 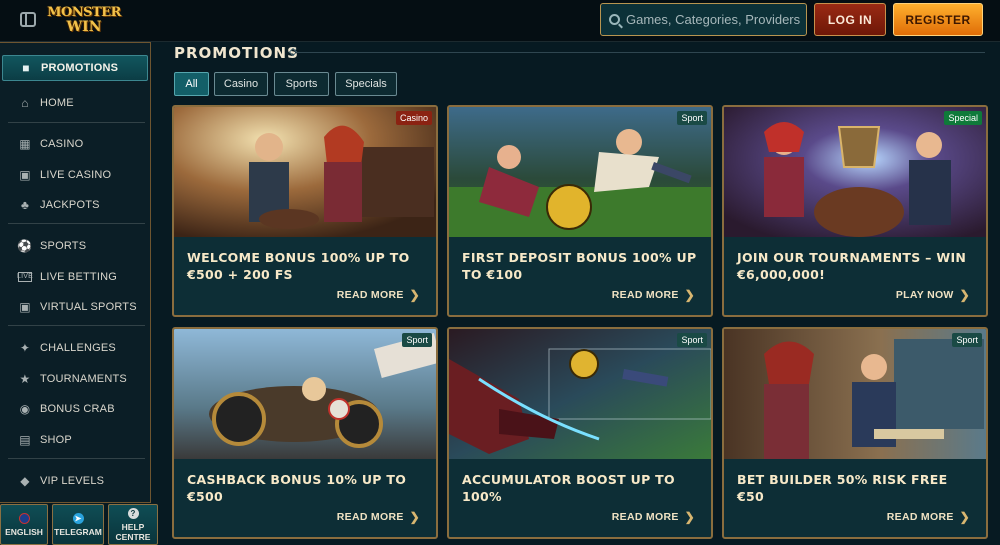 What do you see at coordinates (78, 276) in the screenshot?
I see `sidebar-item-label: LIVE BETTING` at bounding box center [78, 276].